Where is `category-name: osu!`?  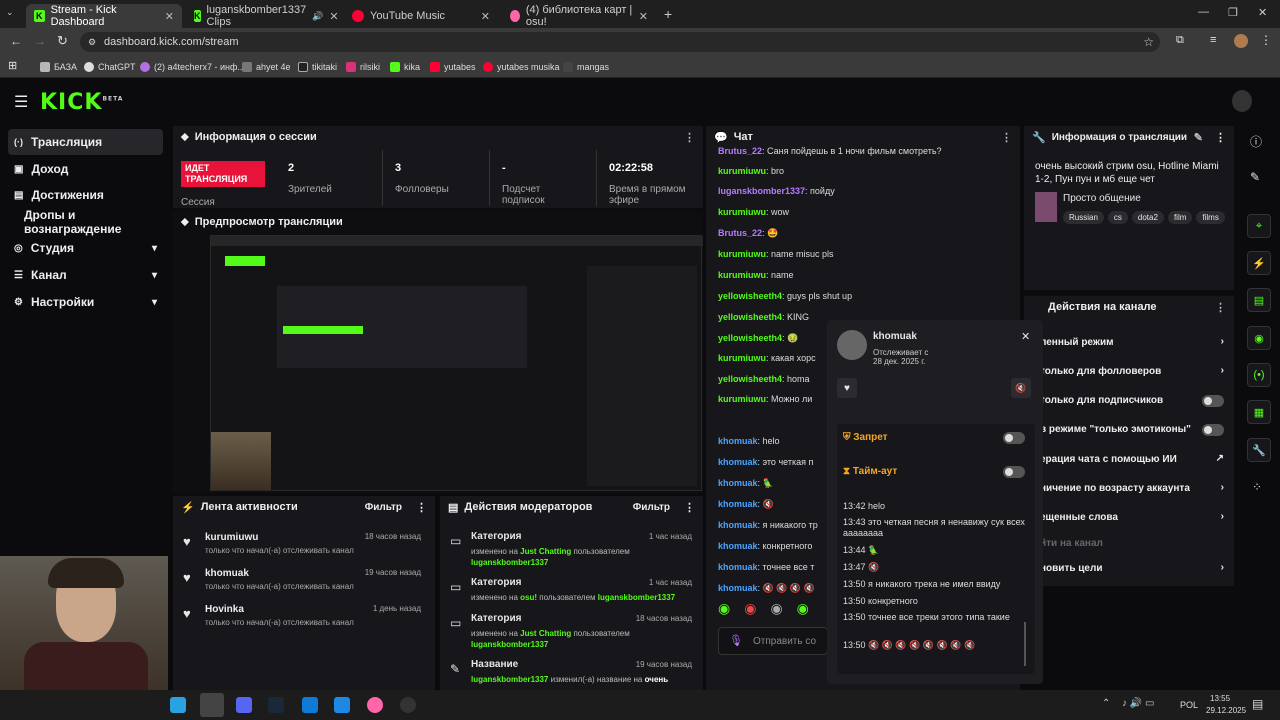 category-name: osu! is located at coordinates (528, 597).